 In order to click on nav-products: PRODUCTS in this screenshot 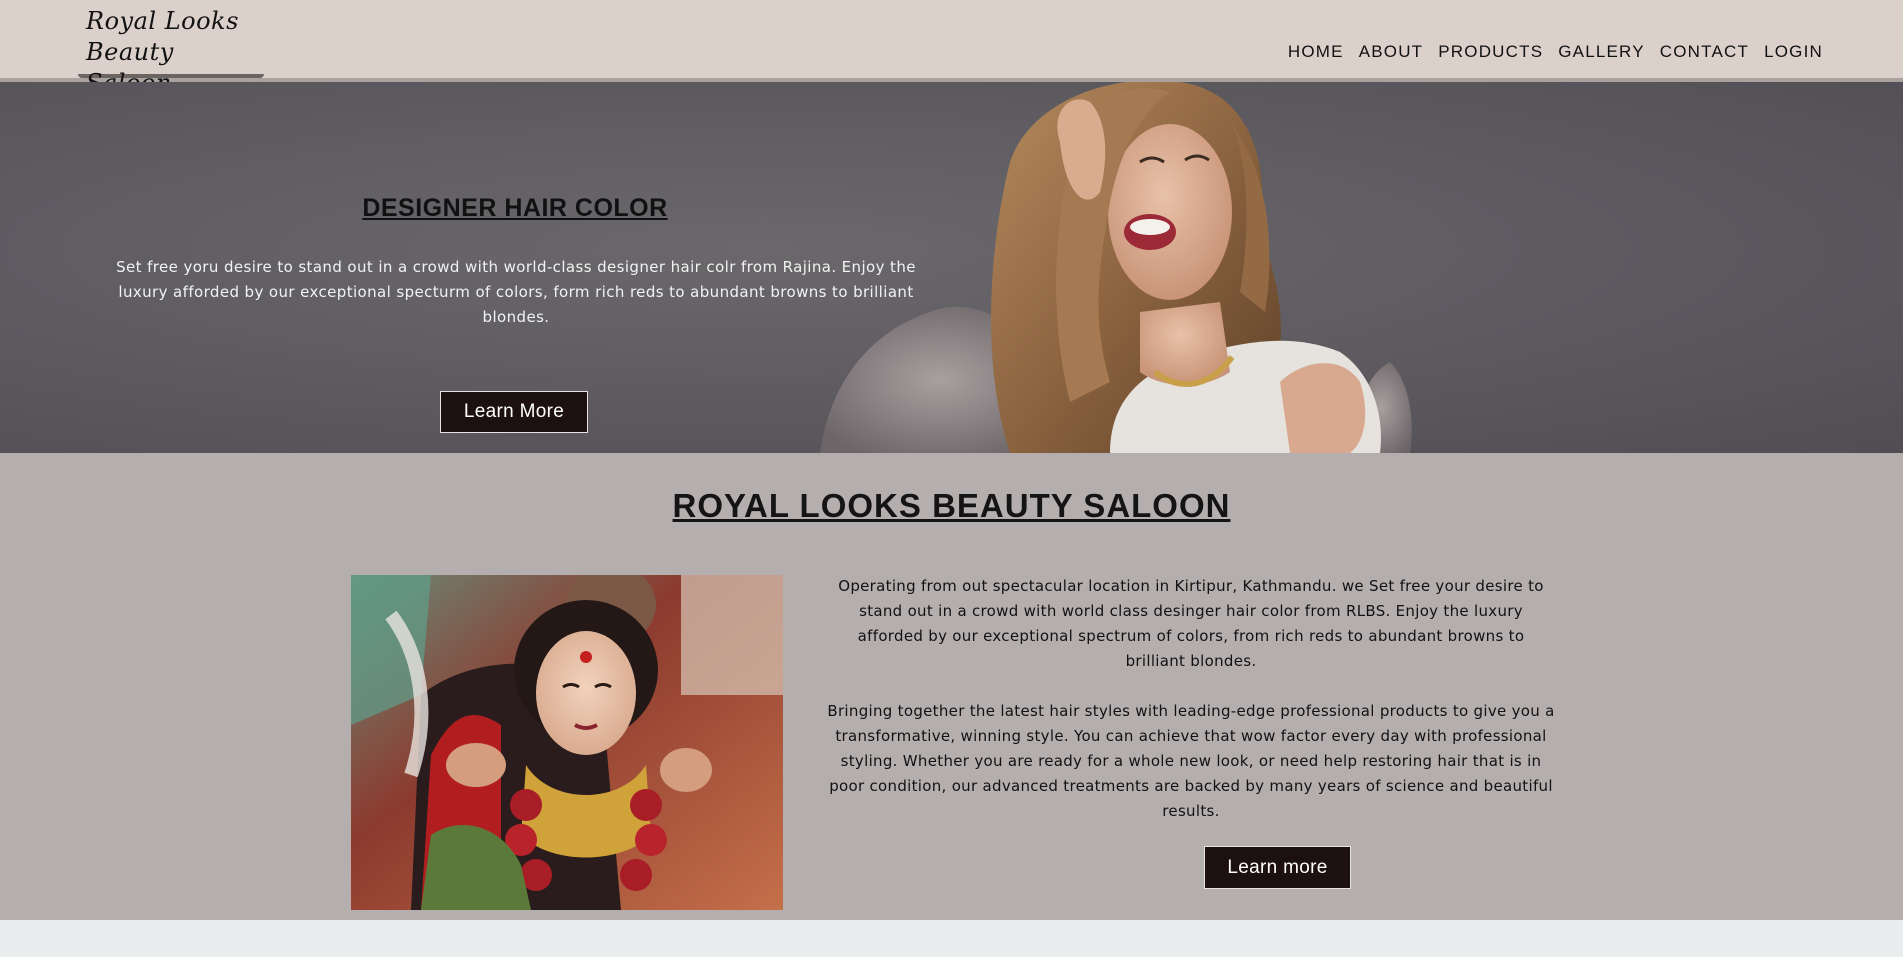, I will do `click(1490, 52)`.